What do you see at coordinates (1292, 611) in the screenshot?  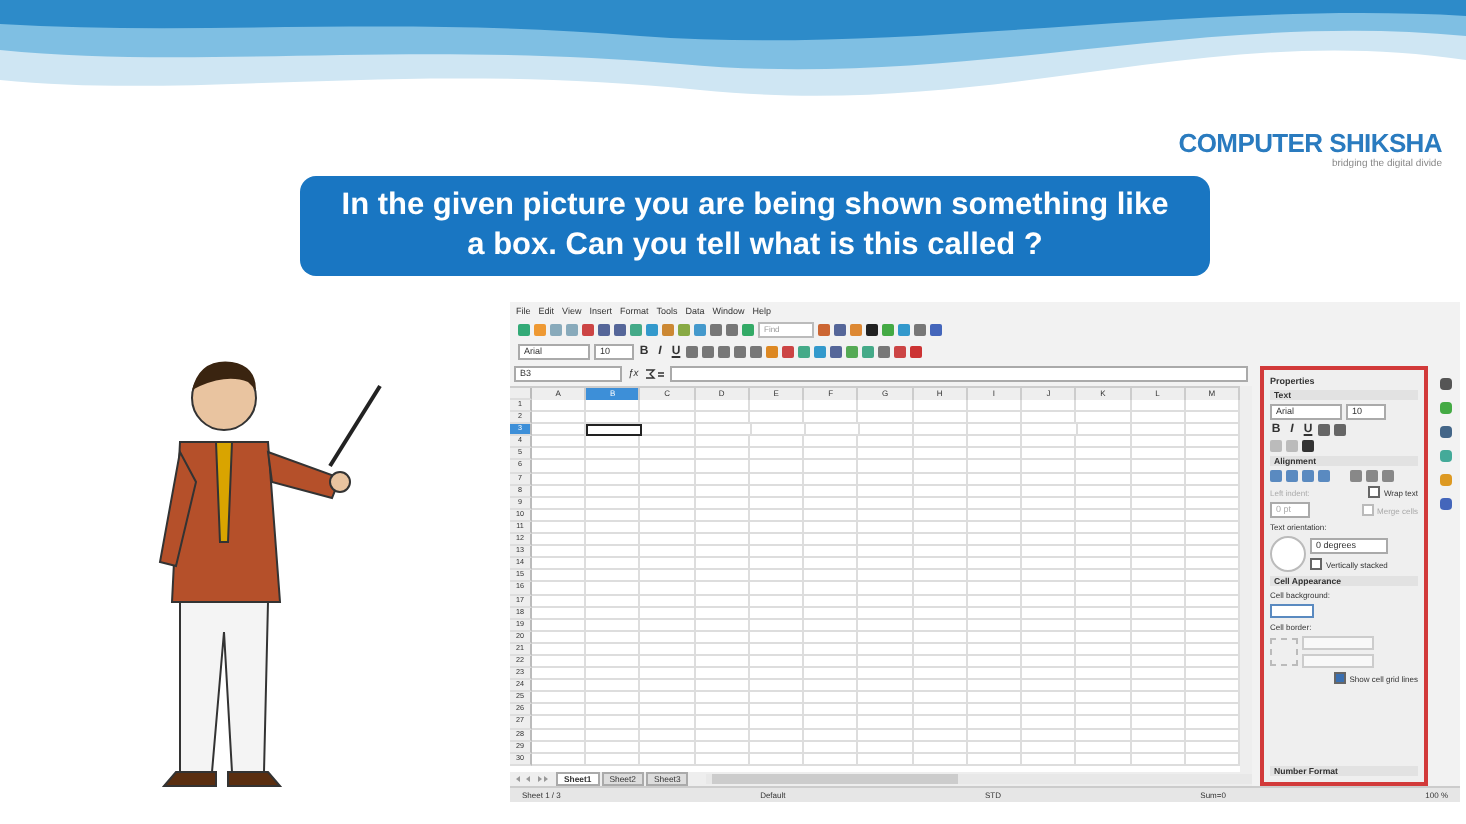 I see `background-color-button` at bounding box center [1292, 611].